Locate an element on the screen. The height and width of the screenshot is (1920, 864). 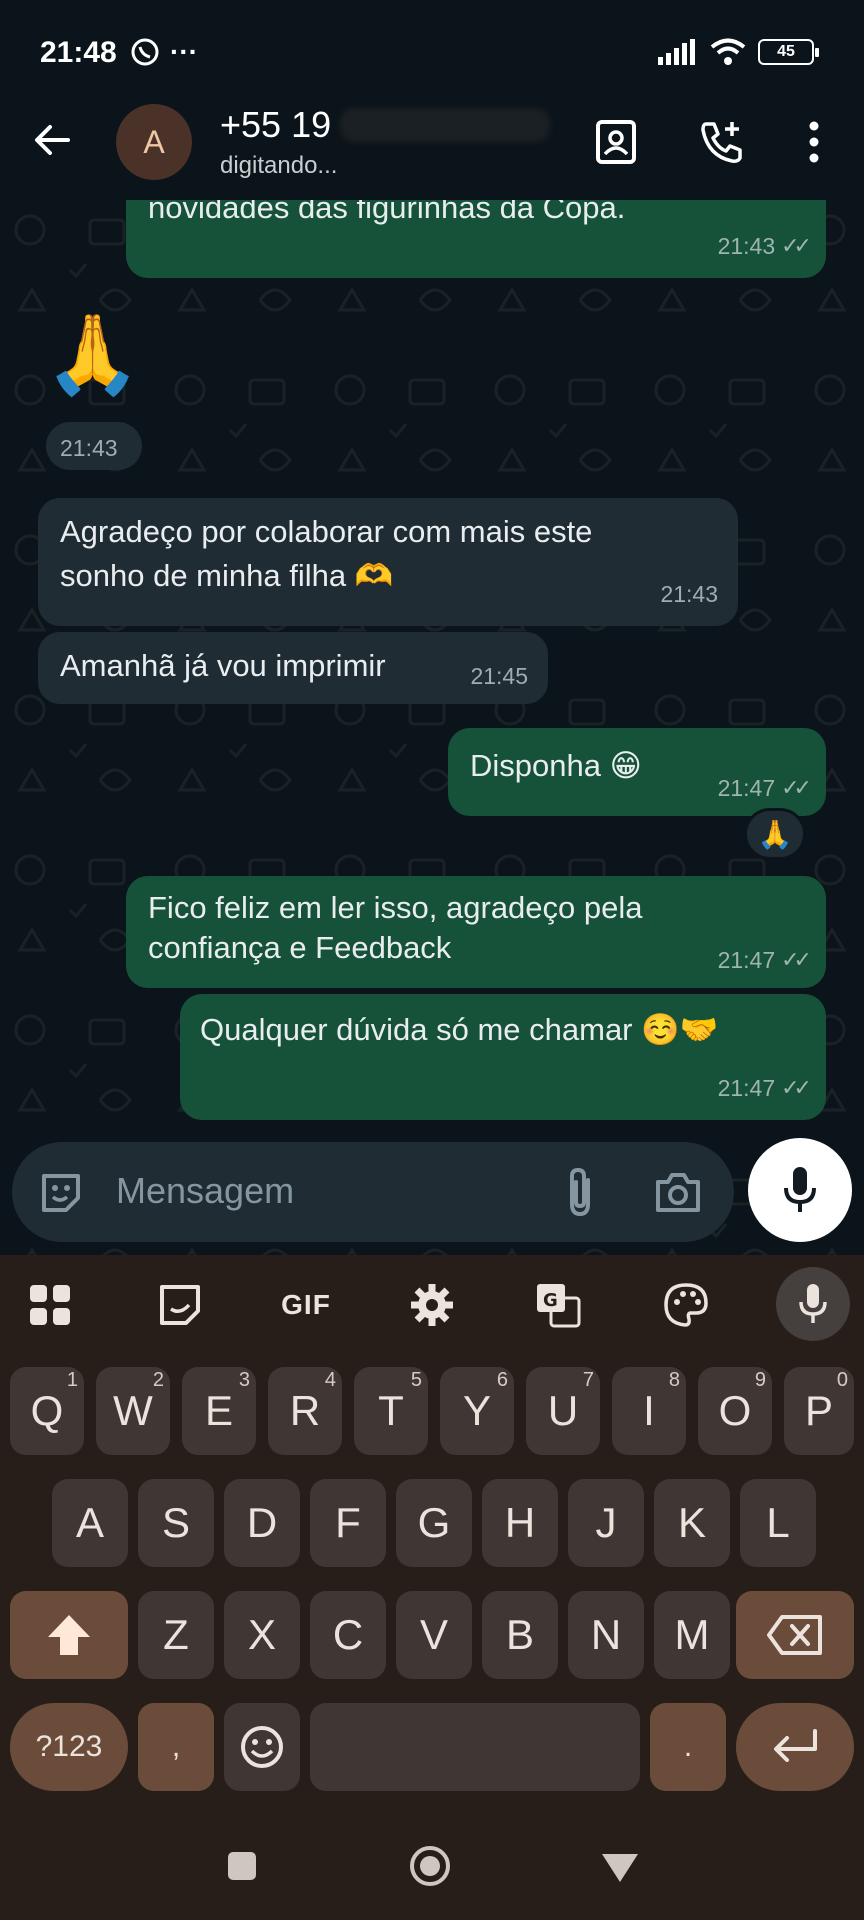
message-bubble-incoming: Amanhã já vou imprimir 21:45 is located at coordinates (293, 668).